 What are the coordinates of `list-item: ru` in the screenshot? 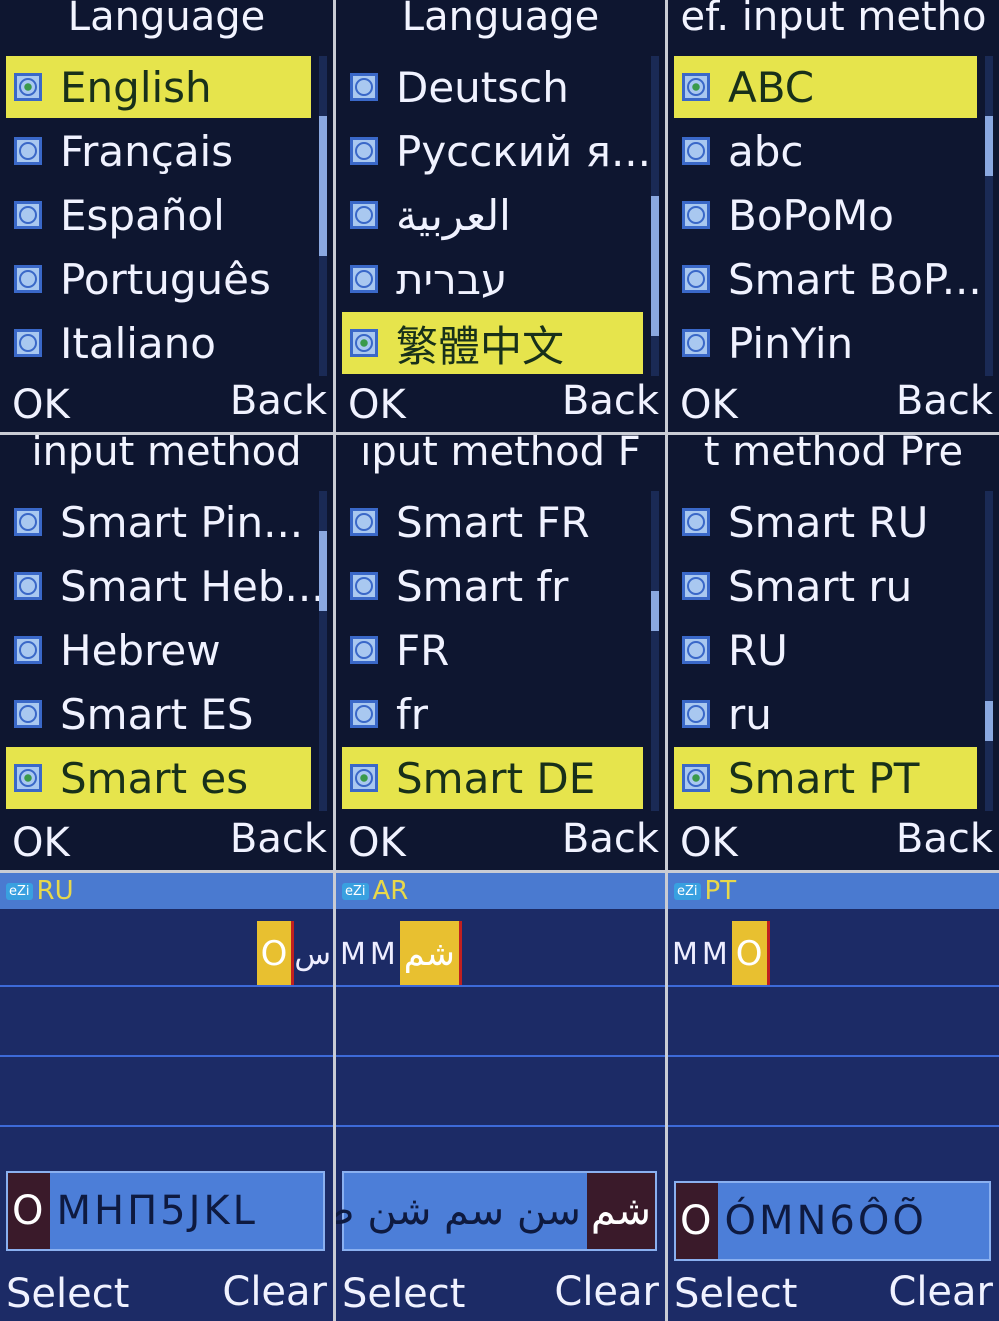 It's located at (825, 714).